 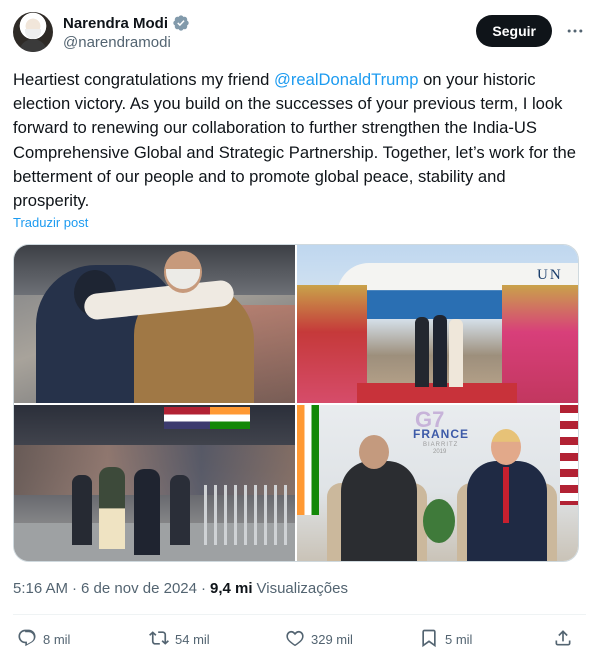 I want to click on figure-left-head, so click(x=374, y=452).